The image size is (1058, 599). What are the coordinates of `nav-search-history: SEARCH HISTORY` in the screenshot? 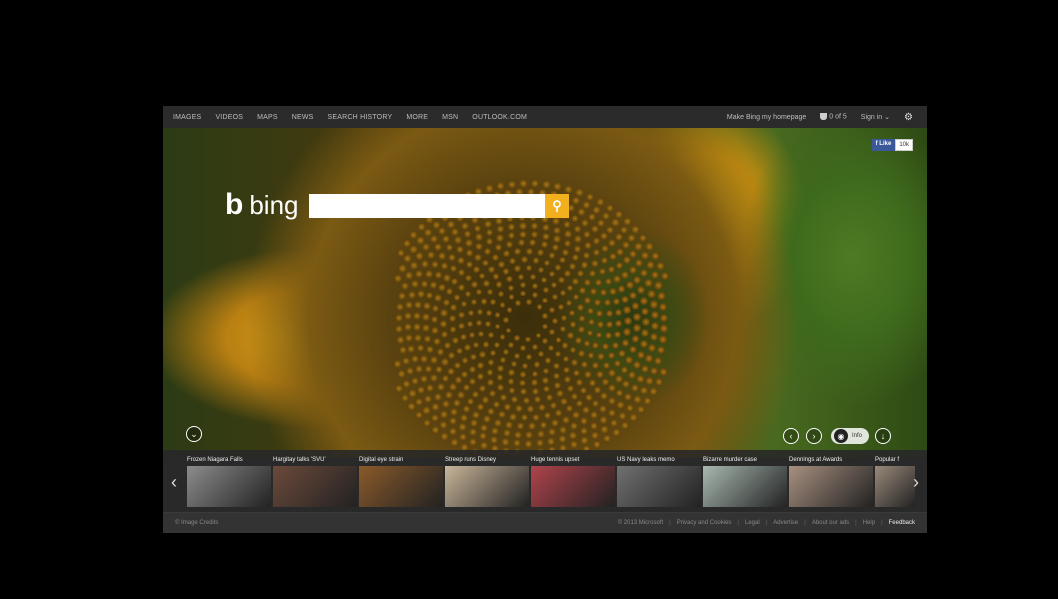 It's located at (360, 117).